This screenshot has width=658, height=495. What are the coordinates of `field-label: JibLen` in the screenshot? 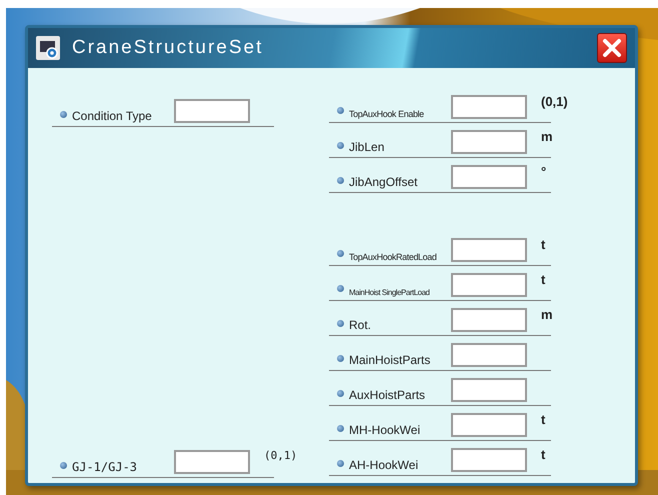 It's located at (367, 147).